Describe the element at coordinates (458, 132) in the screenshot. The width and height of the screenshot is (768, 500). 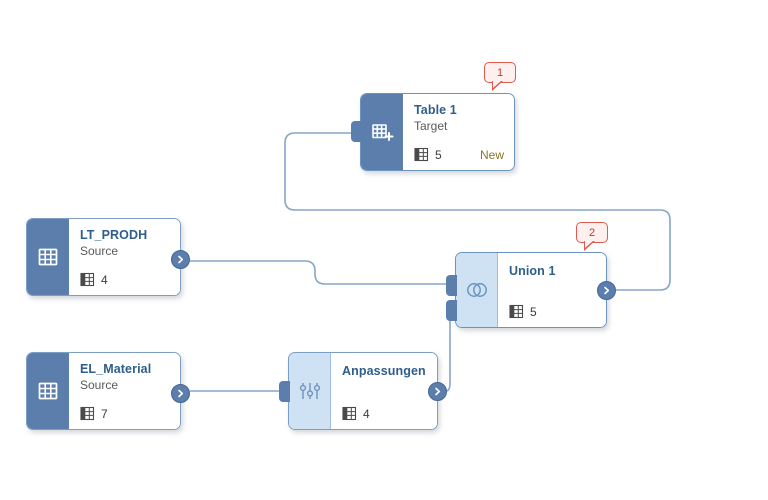
I see `table1-body: Table 1 Target 5 New` at that location.